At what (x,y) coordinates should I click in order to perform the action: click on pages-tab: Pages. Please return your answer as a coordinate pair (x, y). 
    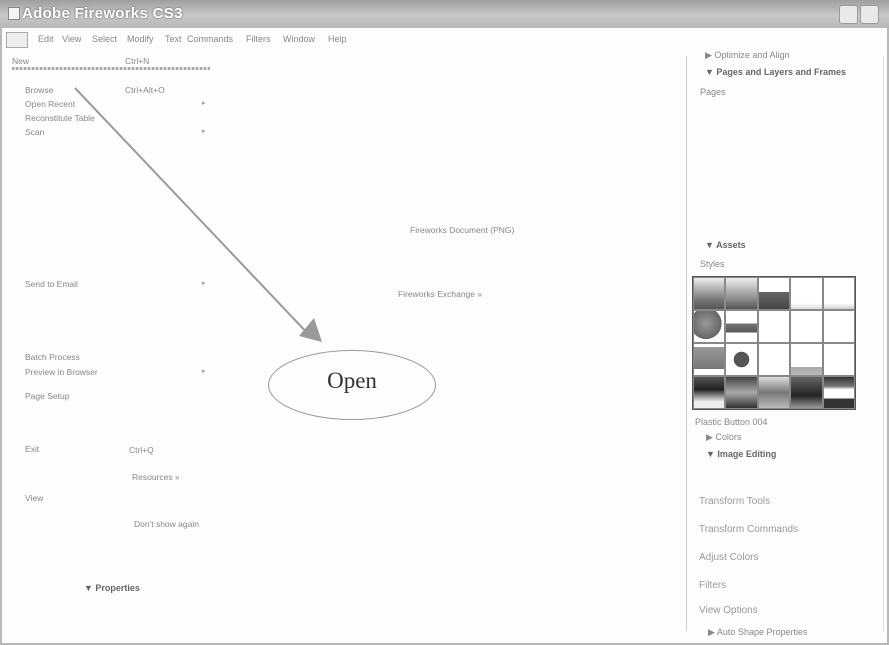
    Looking at the image, I should click on (713, 92).